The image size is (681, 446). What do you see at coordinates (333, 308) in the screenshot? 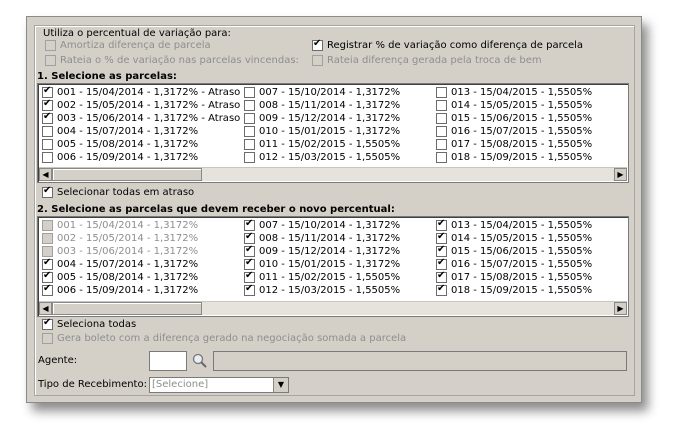
I see `section2-hscrollbar: ◀ ▶` at bounding box center [333, 308].